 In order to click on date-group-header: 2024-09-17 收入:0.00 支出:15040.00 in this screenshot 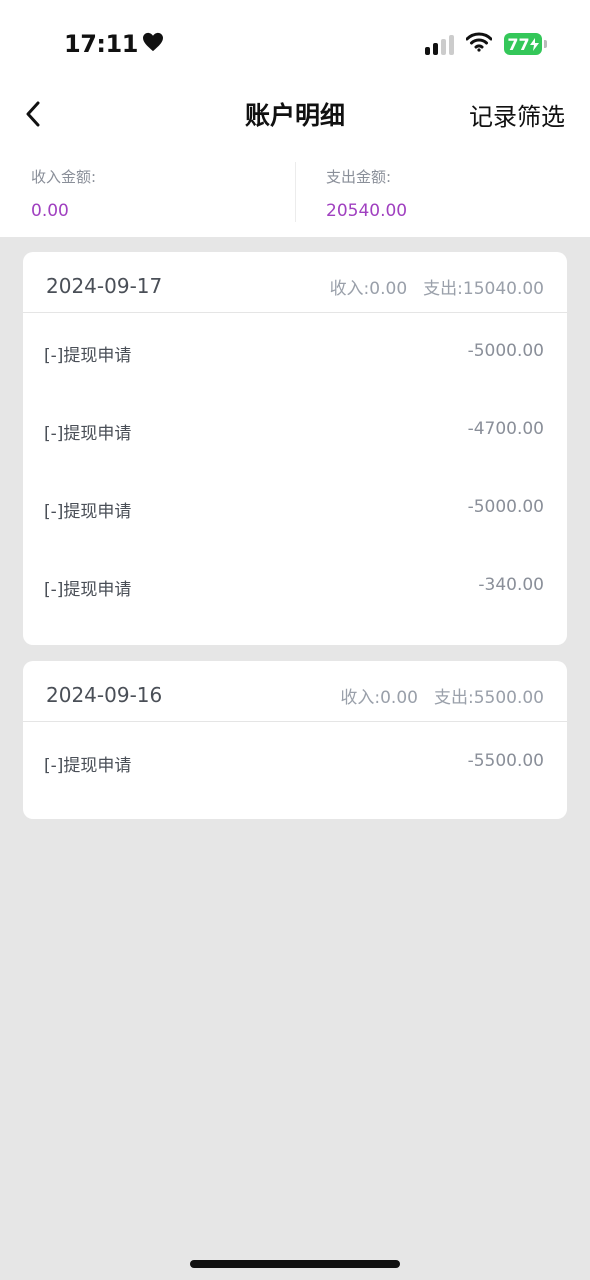, I will do `click(295, 282)`.